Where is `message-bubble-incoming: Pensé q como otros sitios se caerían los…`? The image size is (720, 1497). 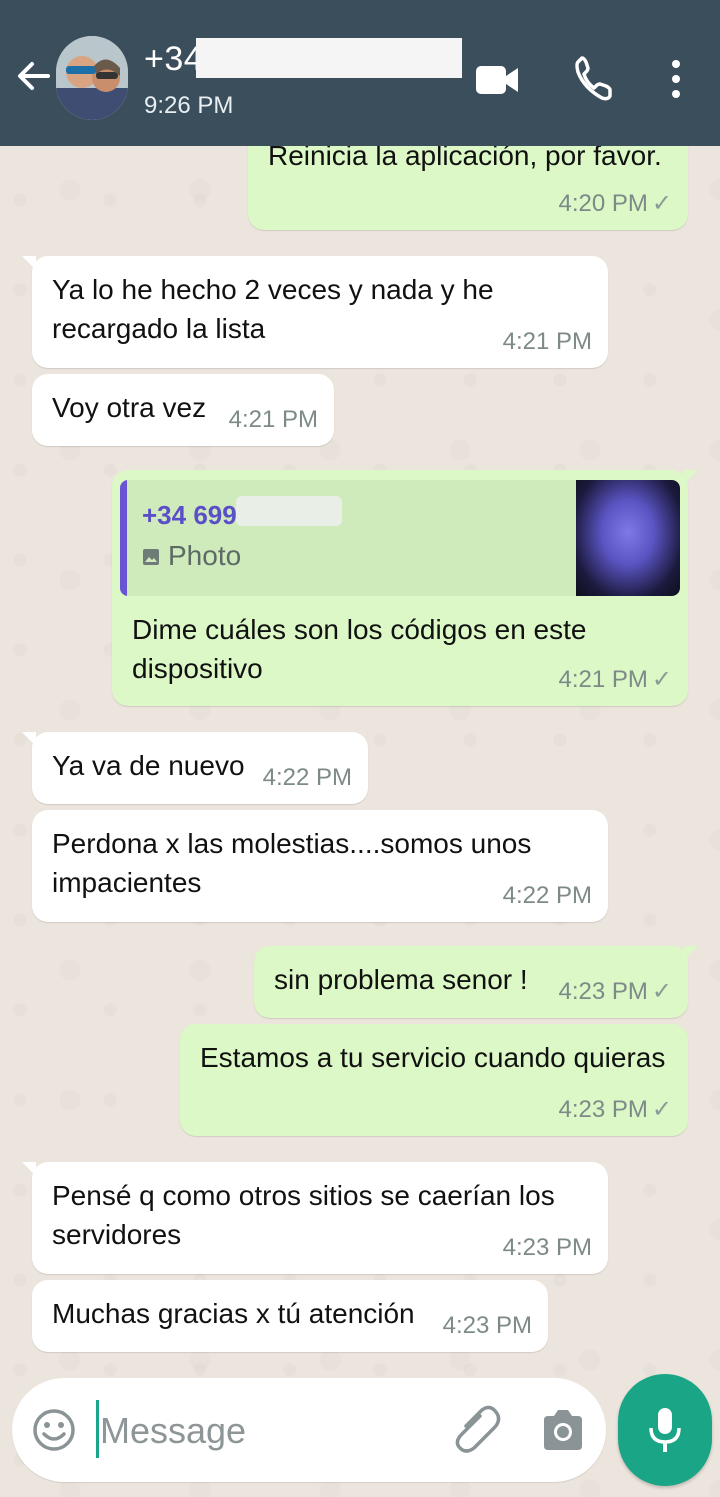 message-bubble-incoming: Pensé q como otros sitios se caerían los… is located at coordinates (315, 1218).